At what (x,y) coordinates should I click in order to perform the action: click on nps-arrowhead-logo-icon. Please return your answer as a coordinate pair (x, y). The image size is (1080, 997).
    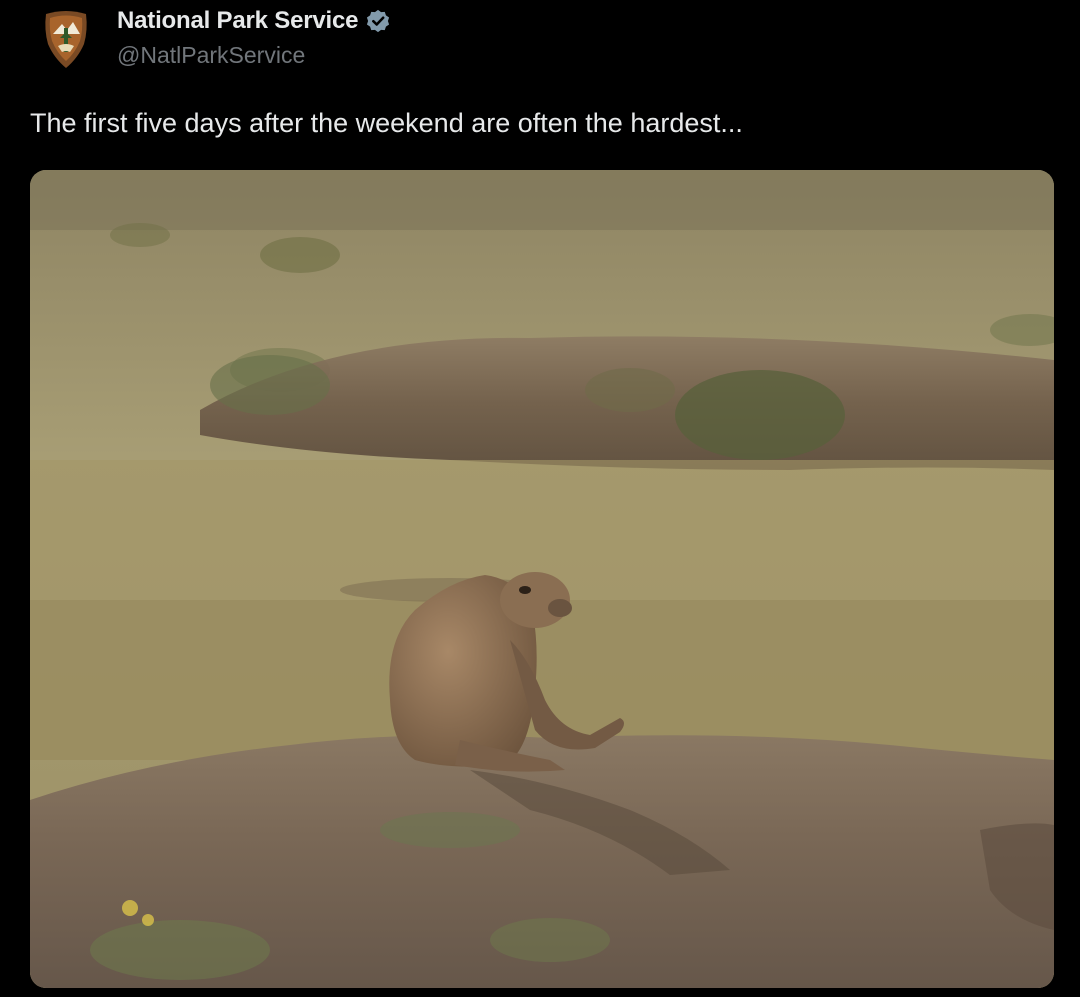
    Looking at the image, I should click on (66, 39).